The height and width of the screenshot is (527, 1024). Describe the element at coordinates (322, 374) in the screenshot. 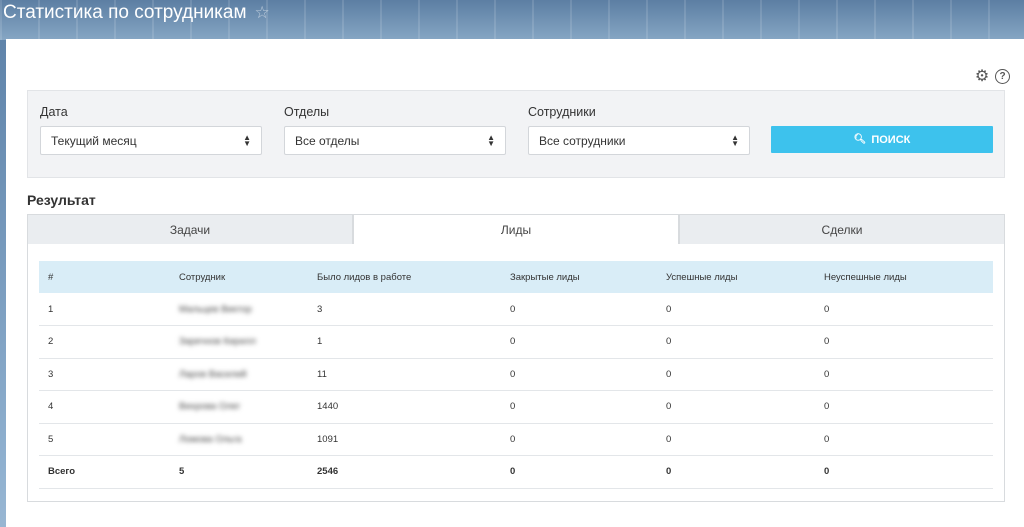

I see `cell-leads-in-work: 11` at that location.